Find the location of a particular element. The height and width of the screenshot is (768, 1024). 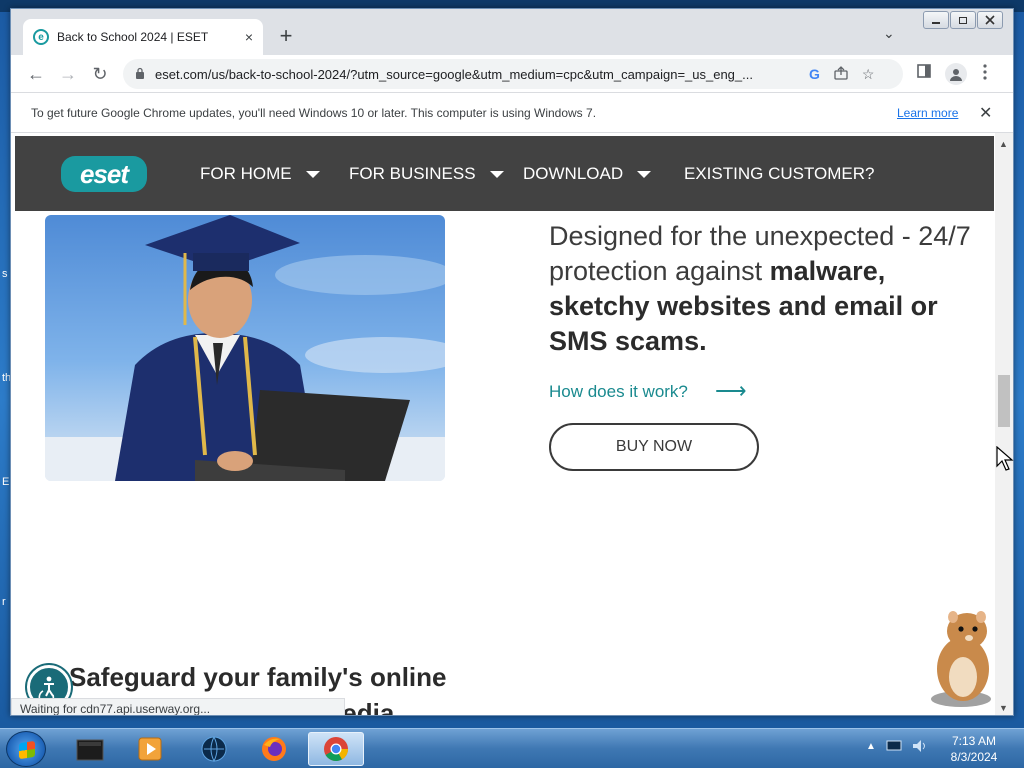

profile-avatar-icon is located at coordinates (956, 74).